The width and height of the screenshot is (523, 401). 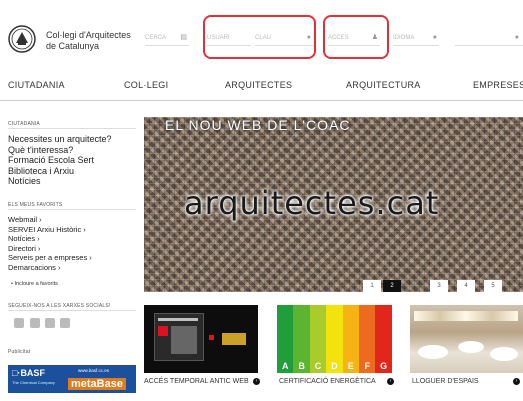 What do you see at coordinates (350, 339) in the screenshot?
I see `energy-class-e: E` at bounding box center [350, 339].